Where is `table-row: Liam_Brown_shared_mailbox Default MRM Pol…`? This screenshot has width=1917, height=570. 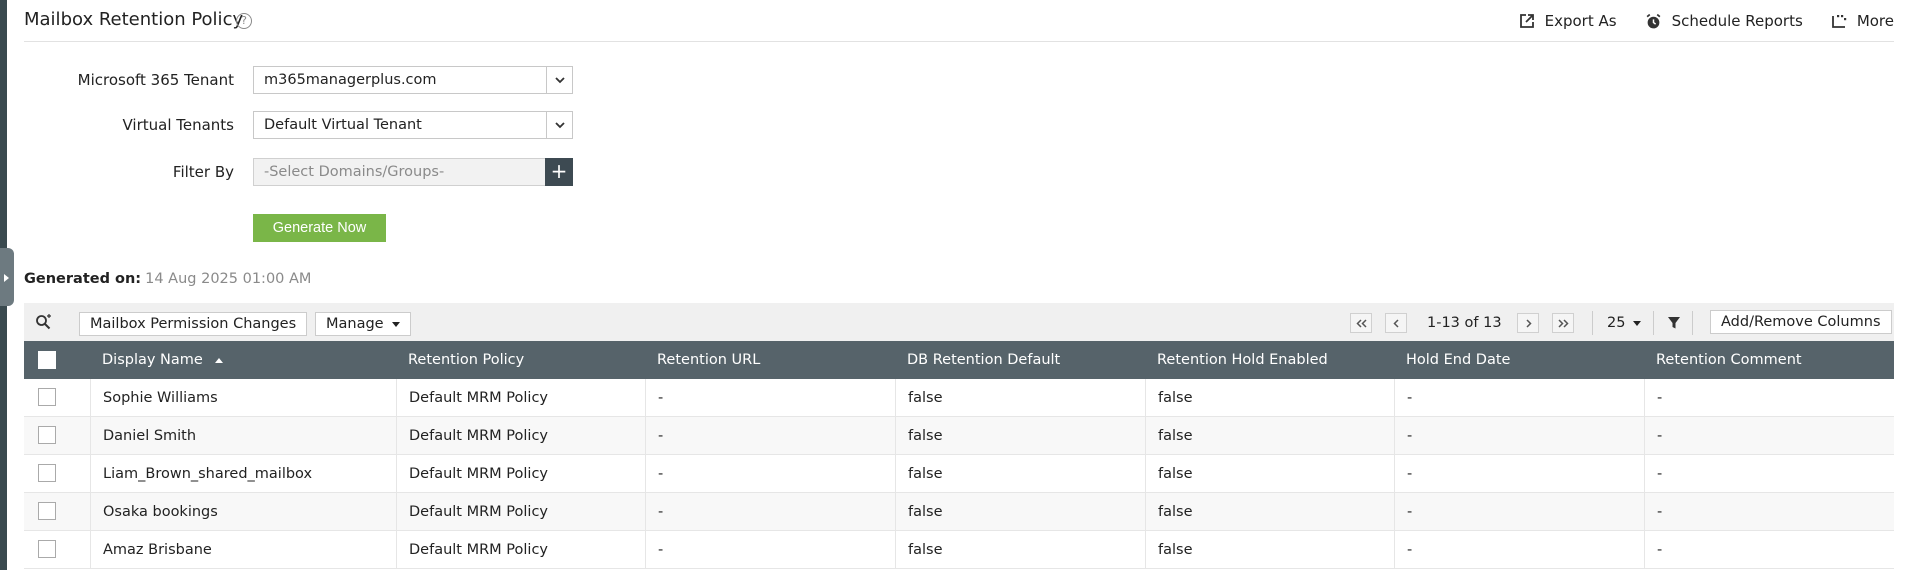 table-row: Liam_Brown_shared_mailbox Default MRM Pol… is located at coordinates (959, 474).